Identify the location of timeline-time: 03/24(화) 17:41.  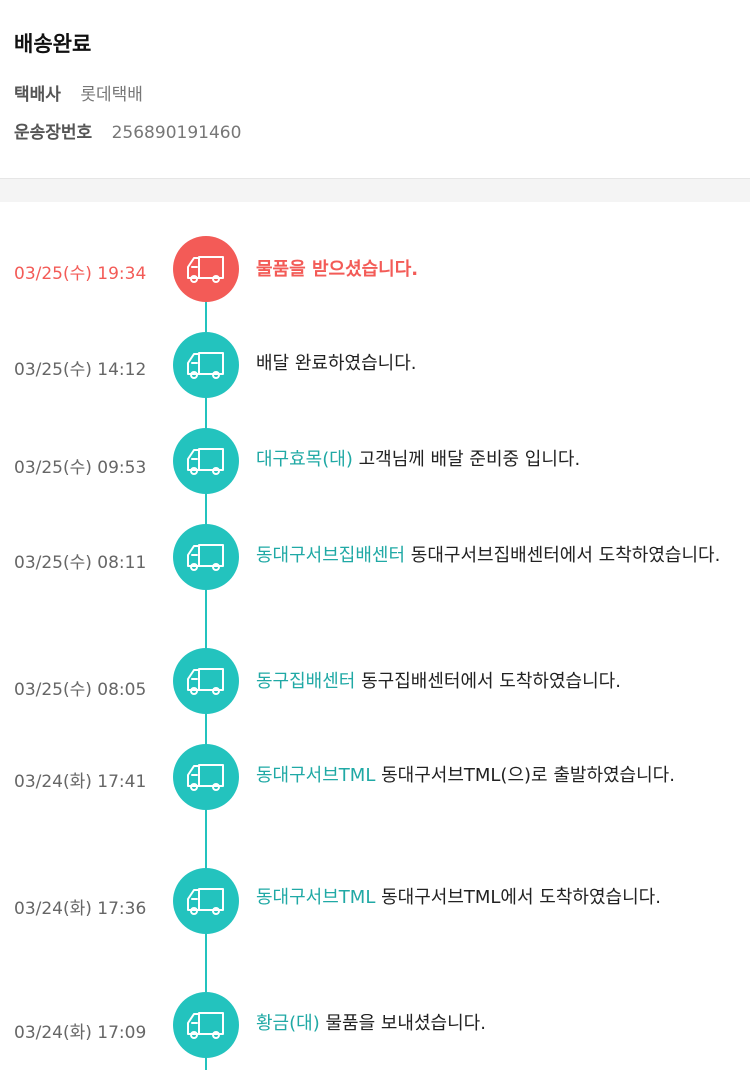
(80, 782).